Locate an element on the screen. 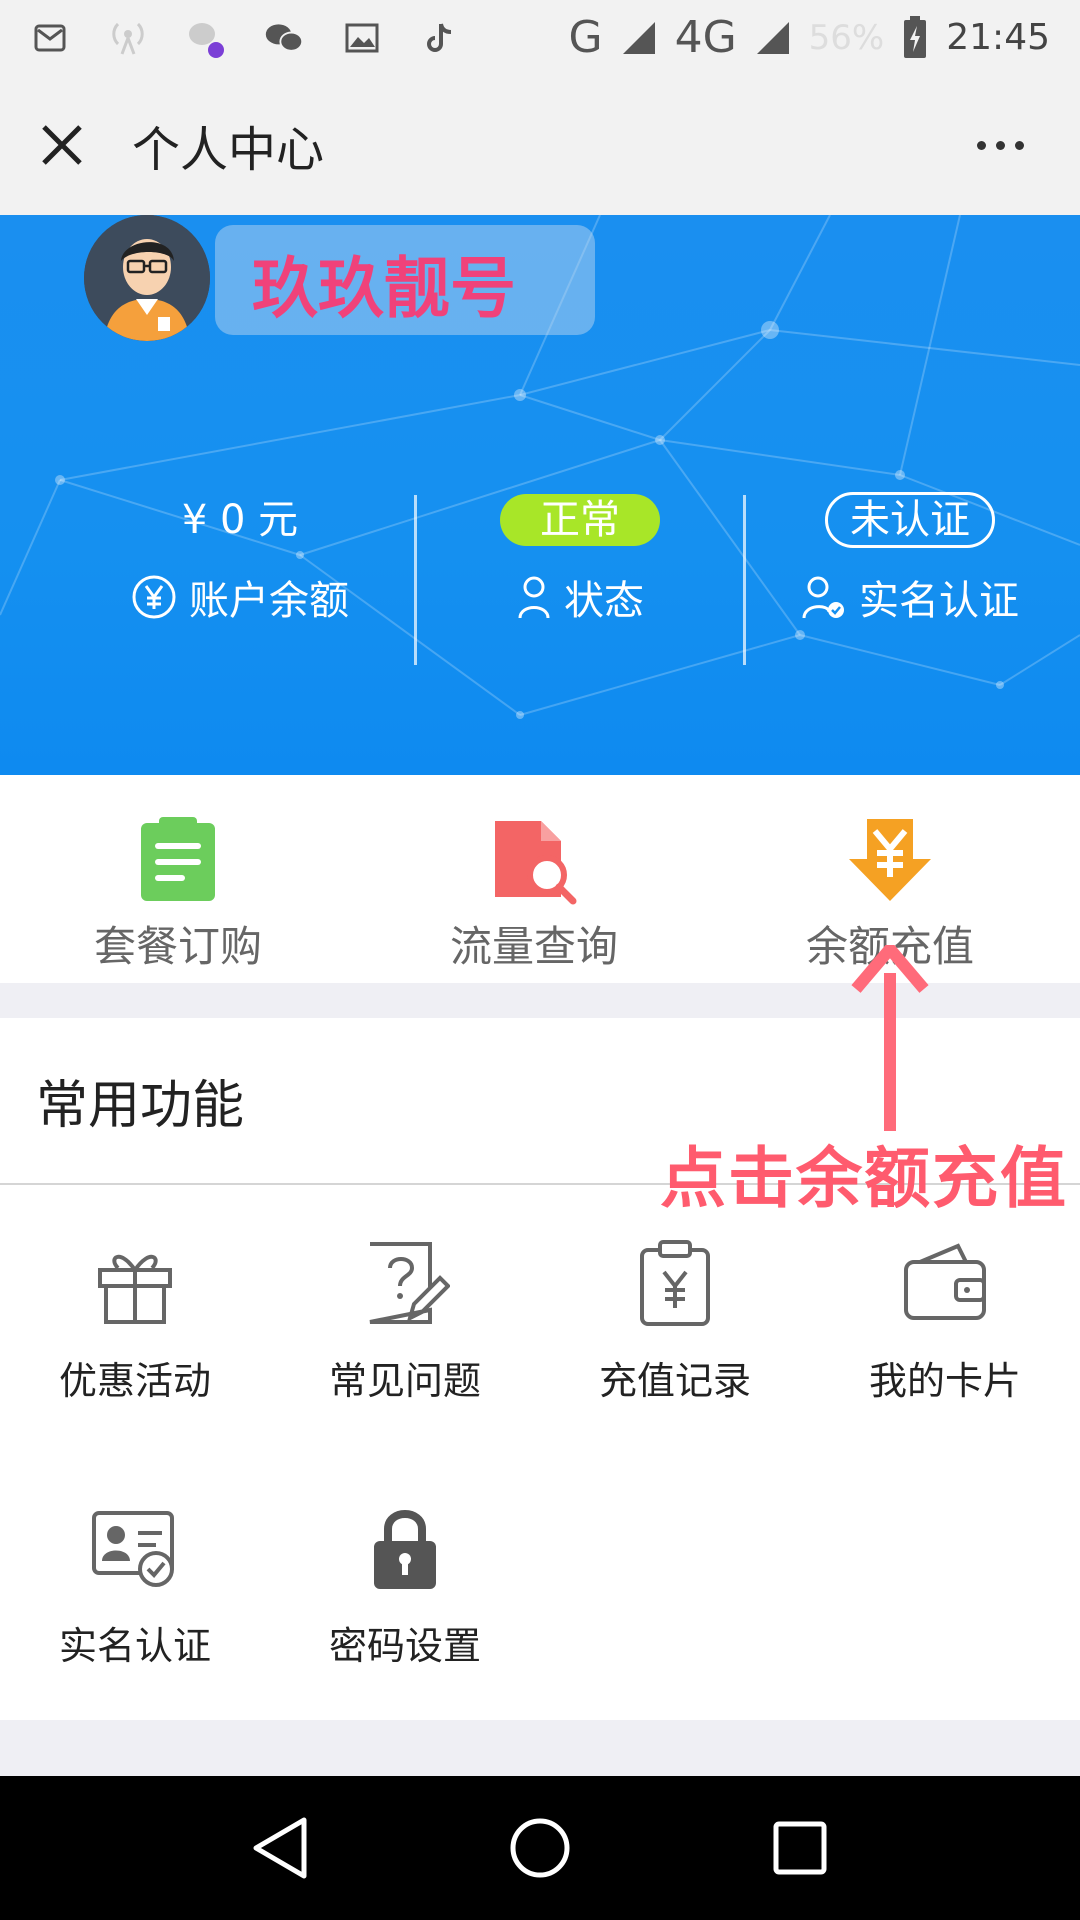  faq-label: 常见问题 is located at coordinates (404, 1381).